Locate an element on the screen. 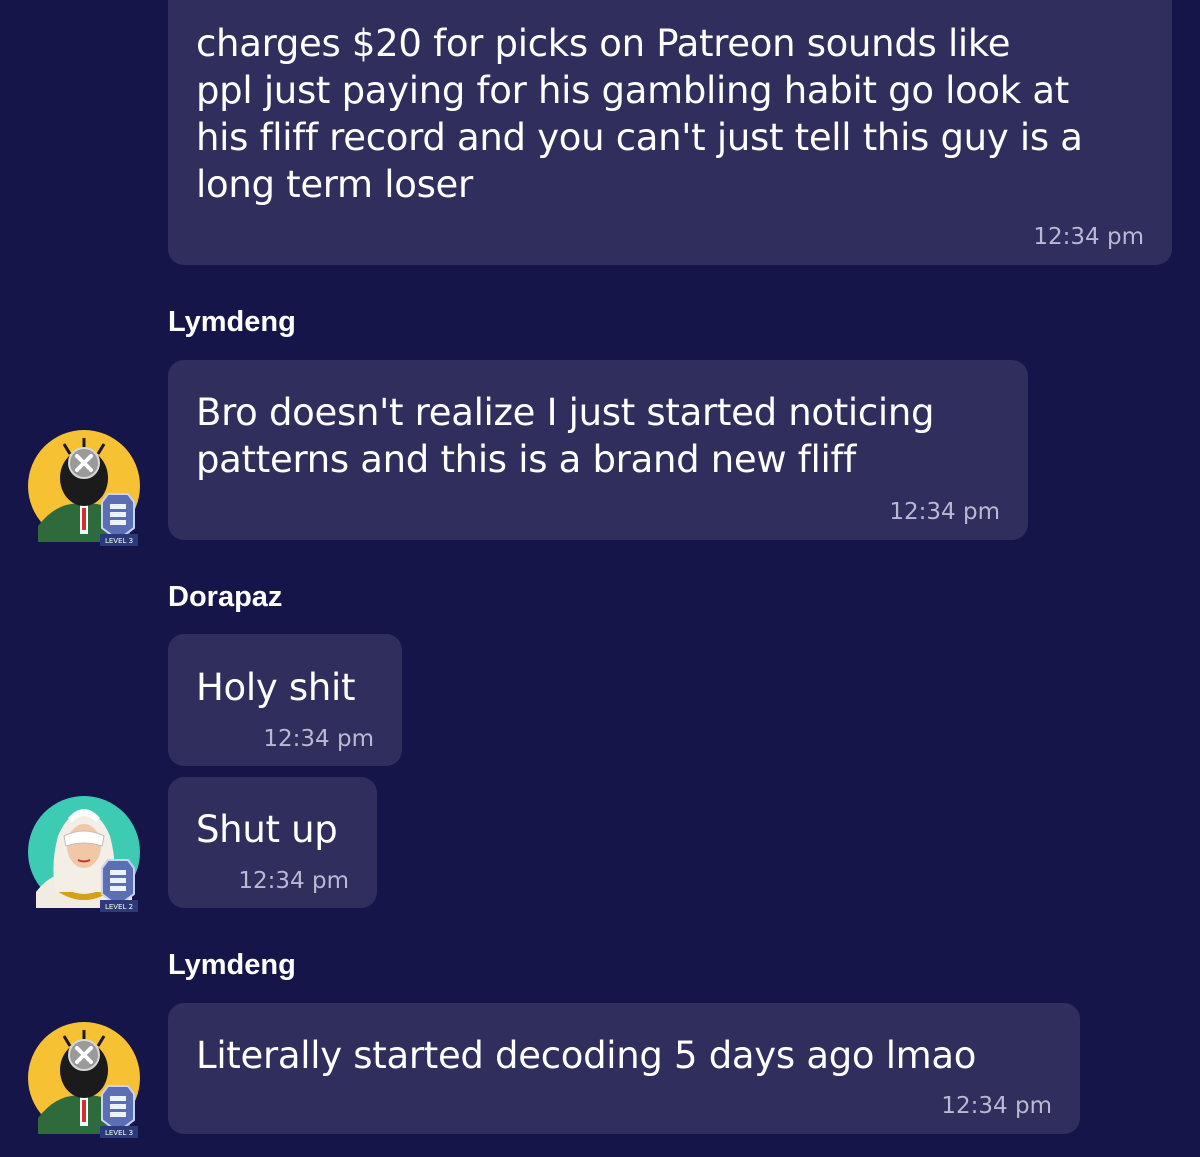 The height and width of the screenshot is (1157, 1200). message-text: Shut up is located at coordinates (267, 829).